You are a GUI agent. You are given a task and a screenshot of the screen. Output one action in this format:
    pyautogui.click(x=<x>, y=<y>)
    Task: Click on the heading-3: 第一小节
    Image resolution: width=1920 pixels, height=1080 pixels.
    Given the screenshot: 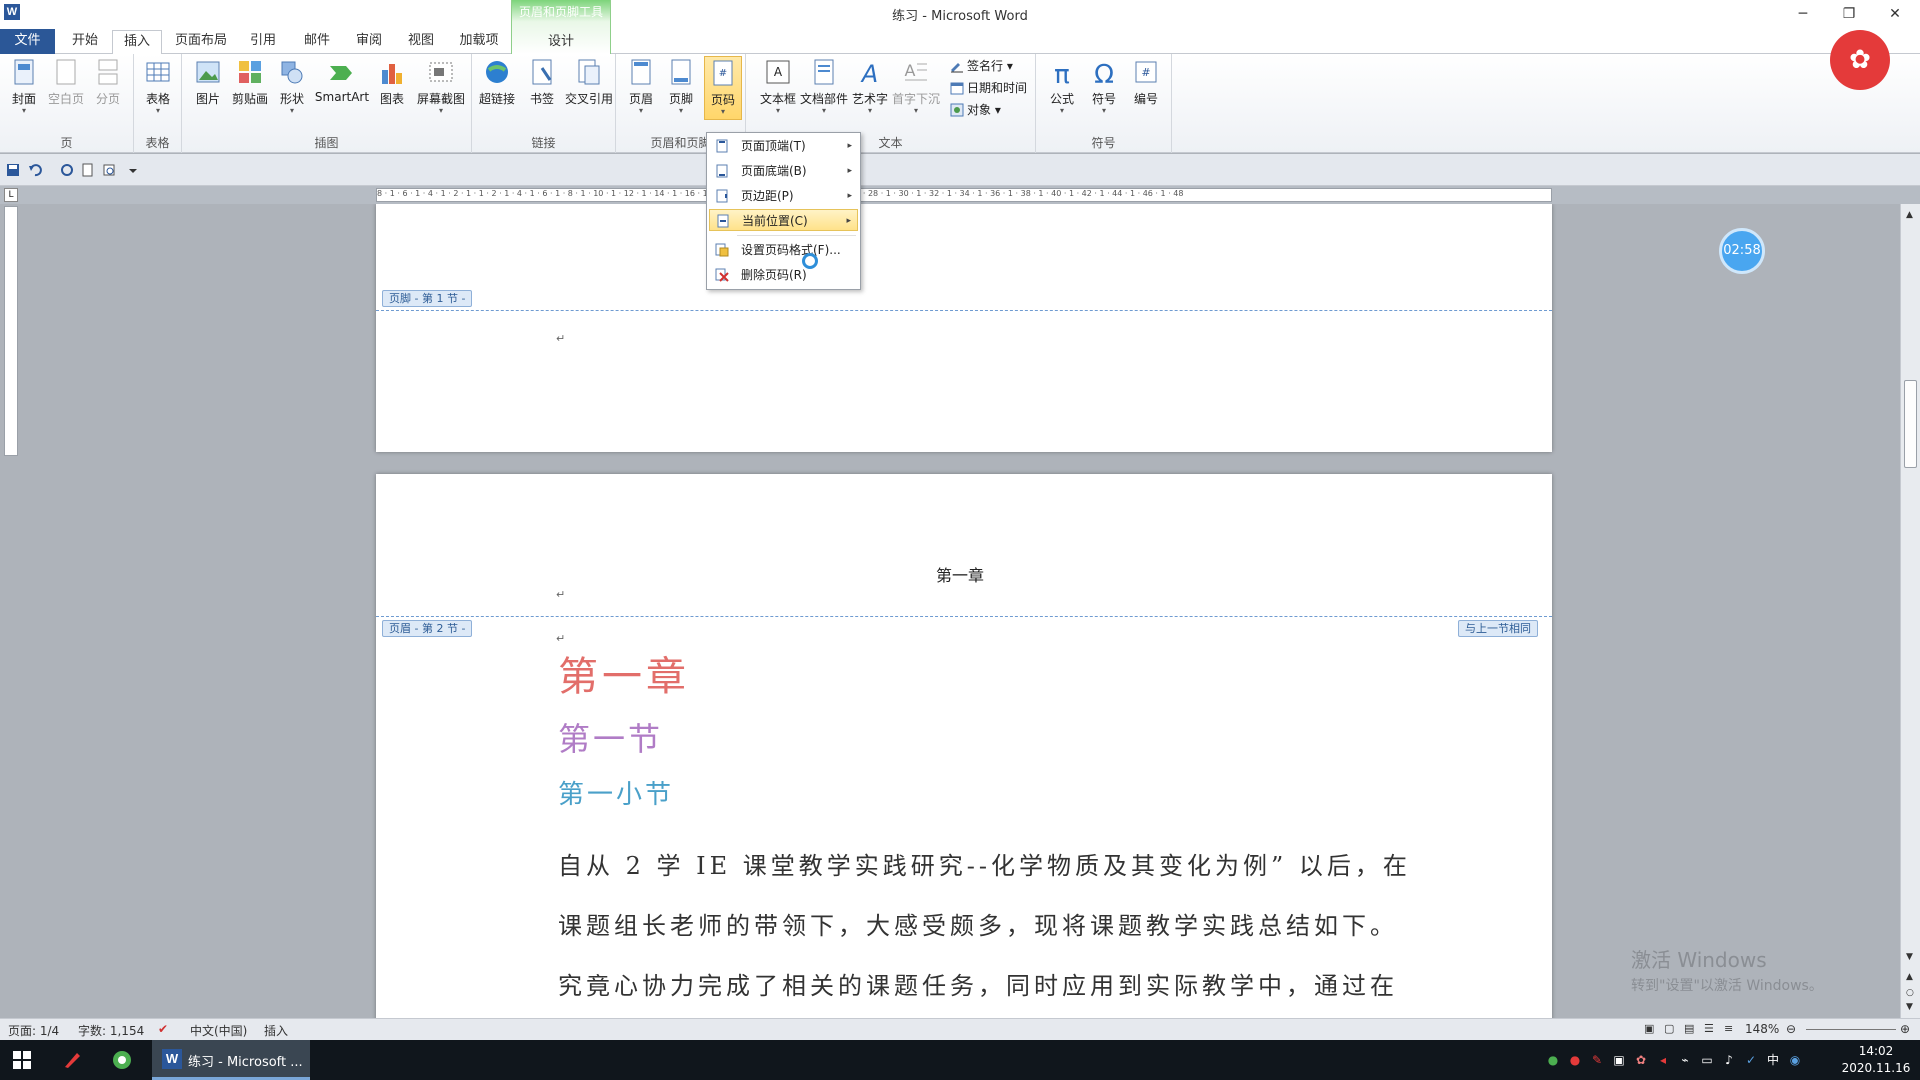 What is the action you would take?
    pyautogui.click(x=616, y=792)
    